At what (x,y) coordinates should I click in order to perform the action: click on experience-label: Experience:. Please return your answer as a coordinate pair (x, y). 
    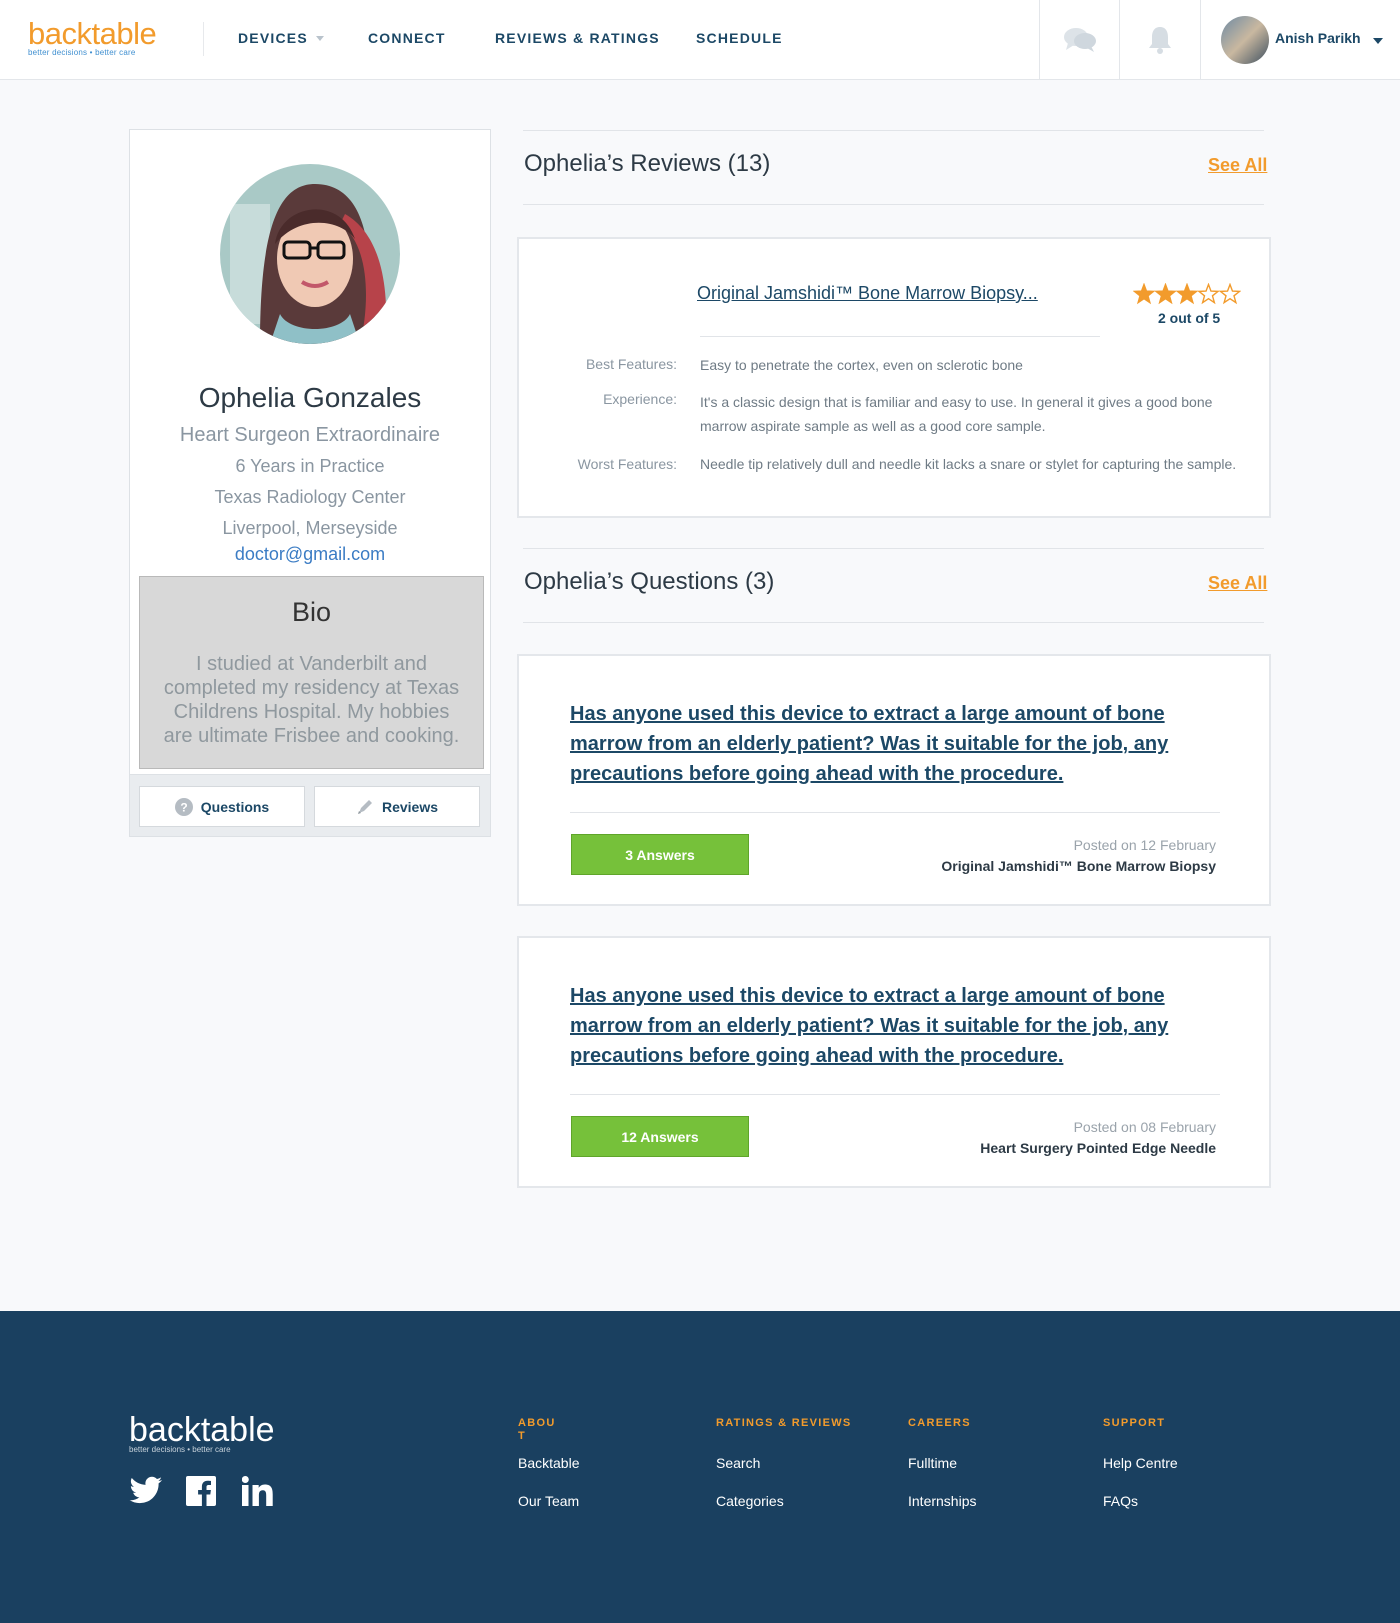
    Looking at the image, I should click on (640, 399).